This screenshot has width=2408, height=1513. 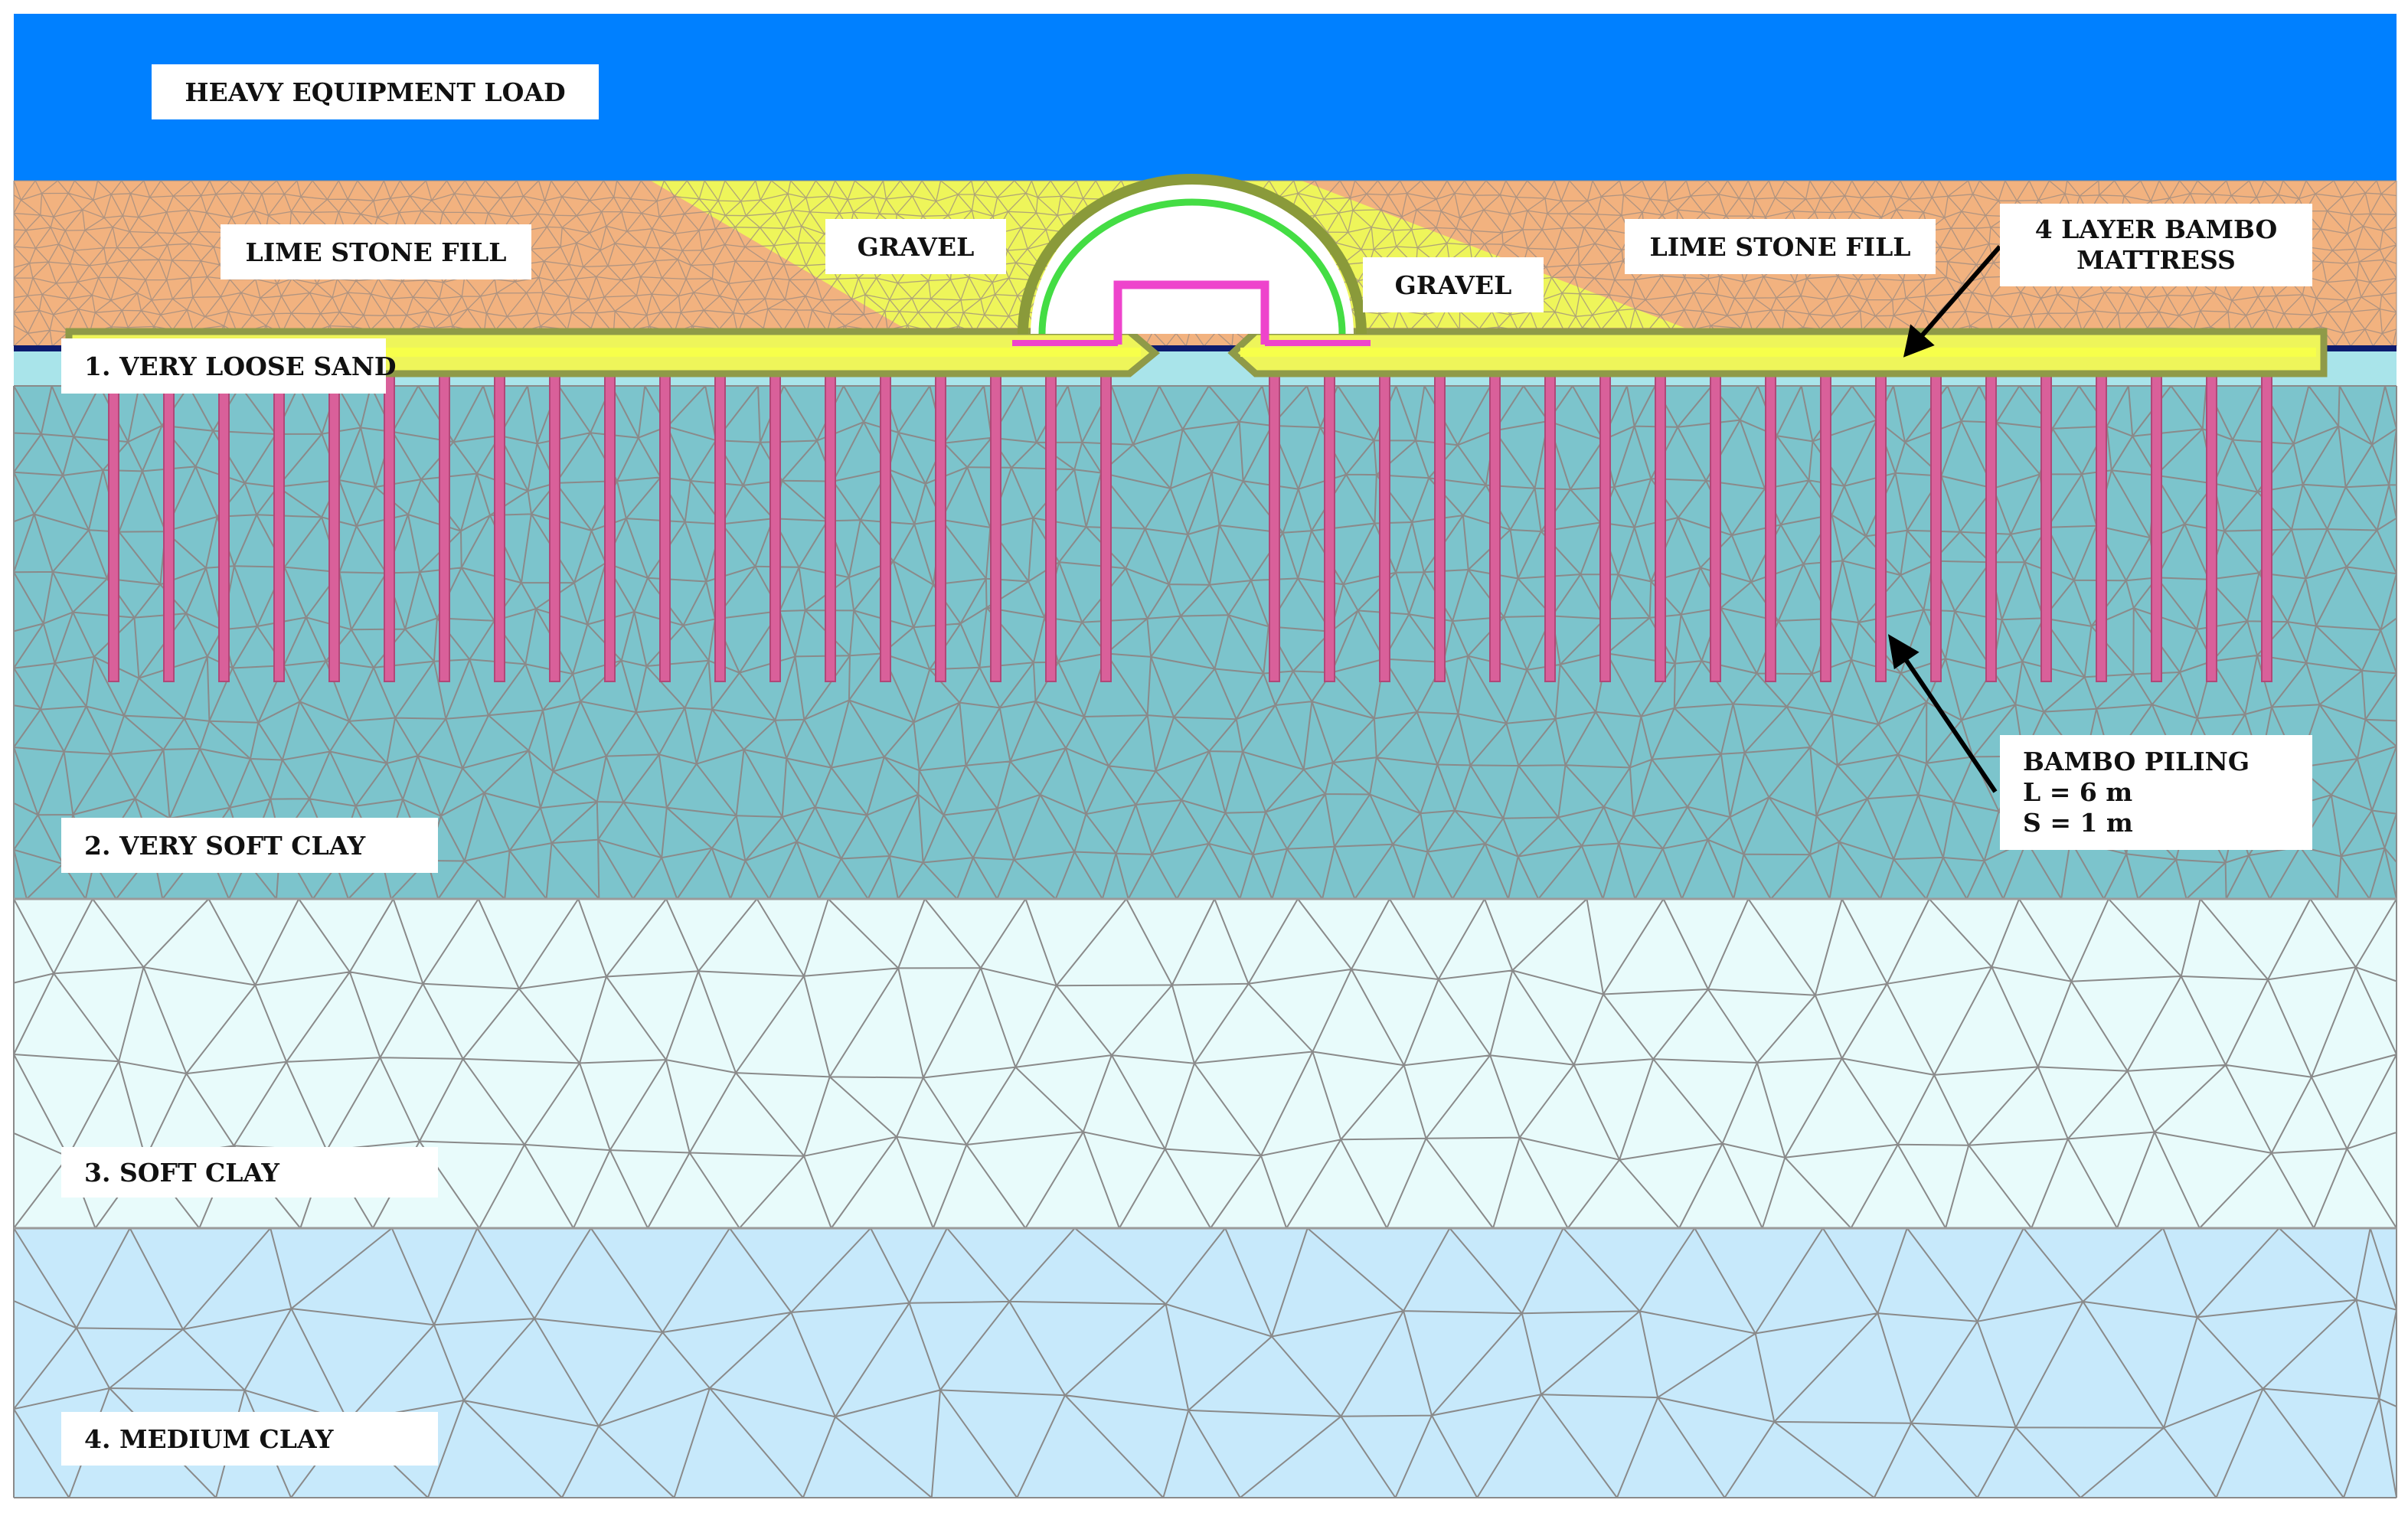 I want to click on piling-label-line1: BAMBO PILING, so click(x=2136, y=761).